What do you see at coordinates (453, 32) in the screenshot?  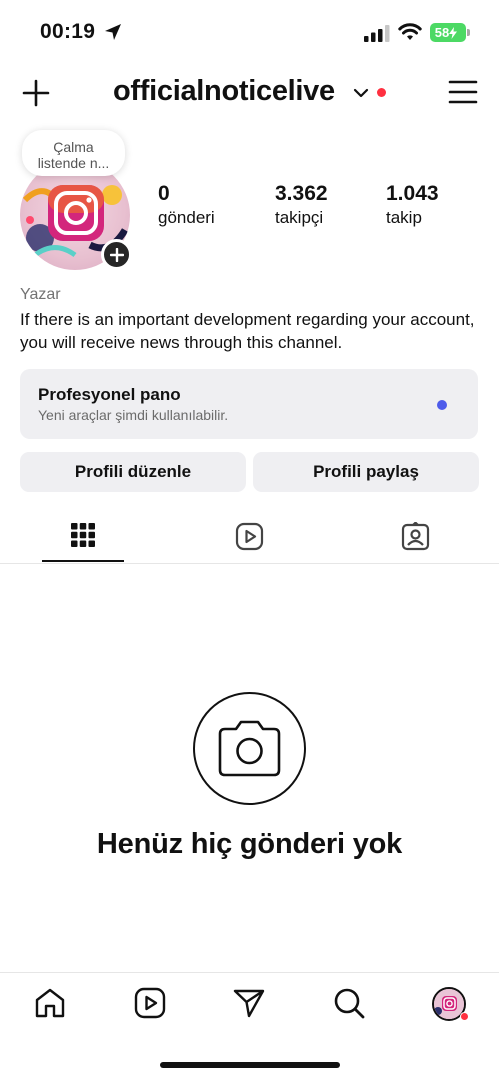 I see `charging-bolt-icon` at bounding box center [453, 32].